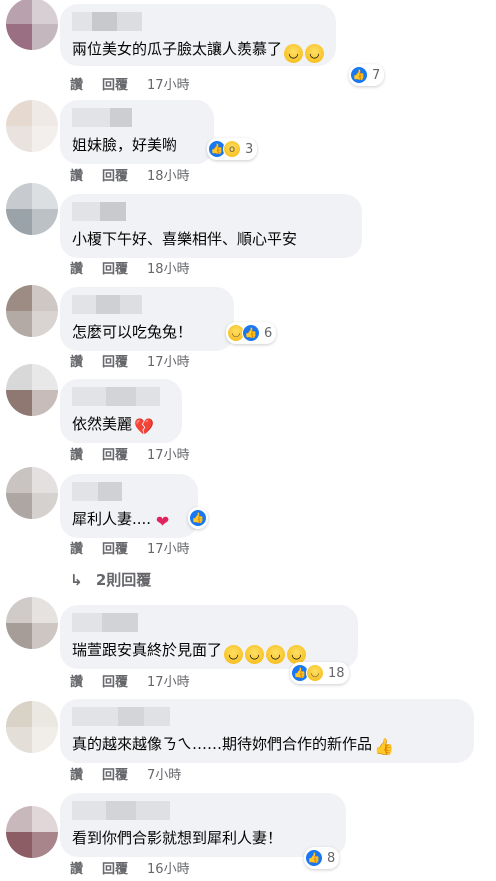  Describe the element at coordinates (331, 858) in the screenshot. I see `reaction-count: 8` at that location.